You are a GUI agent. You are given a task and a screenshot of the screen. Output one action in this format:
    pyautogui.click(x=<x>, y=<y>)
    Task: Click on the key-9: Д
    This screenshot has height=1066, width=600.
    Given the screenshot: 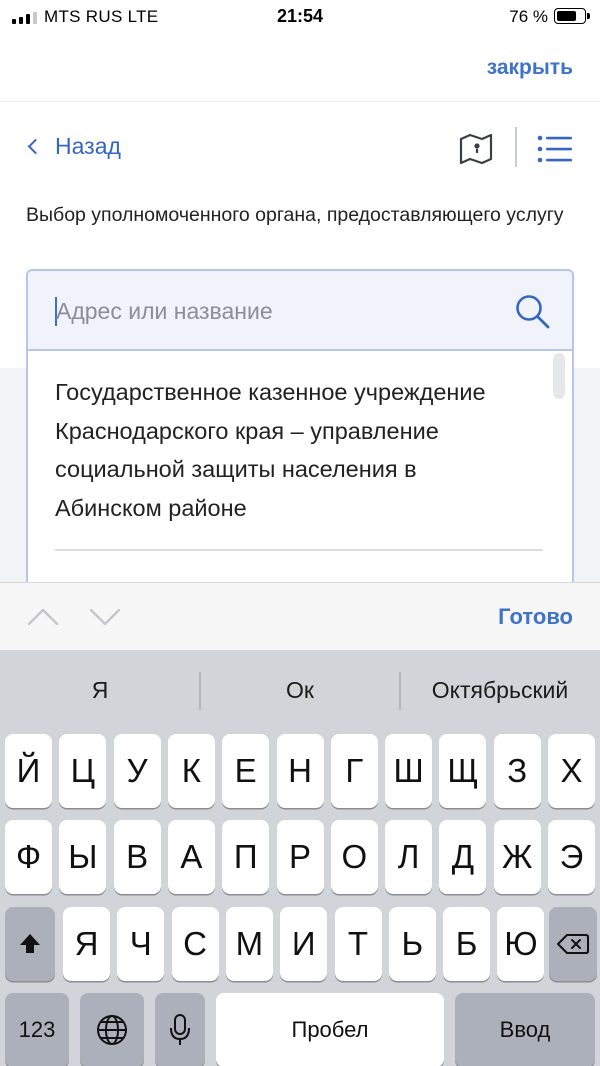 What is the action you would take?
    pyautogui.click(x=463, y=857)
    